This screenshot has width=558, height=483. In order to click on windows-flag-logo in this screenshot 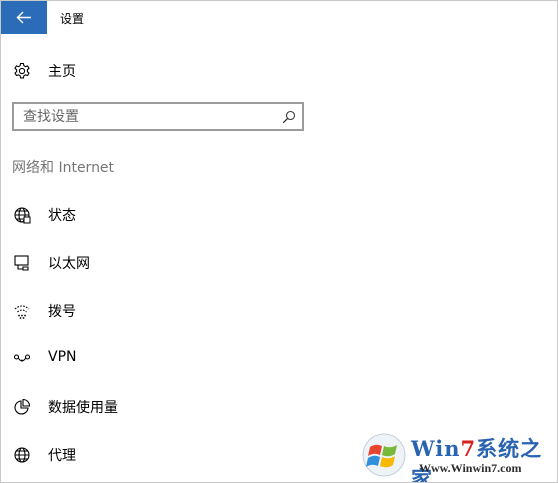, I will do `click(384, 455)`.